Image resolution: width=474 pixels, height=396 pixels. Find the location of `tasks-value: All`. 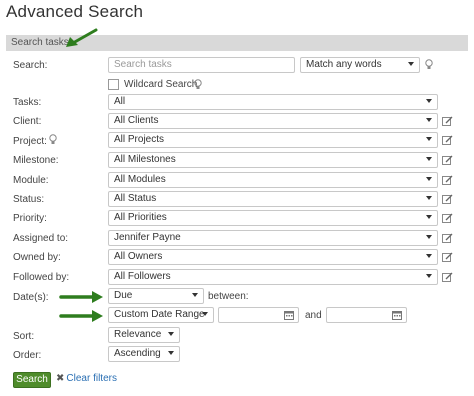

tasks-value: All is located at coordinates (120, 101).